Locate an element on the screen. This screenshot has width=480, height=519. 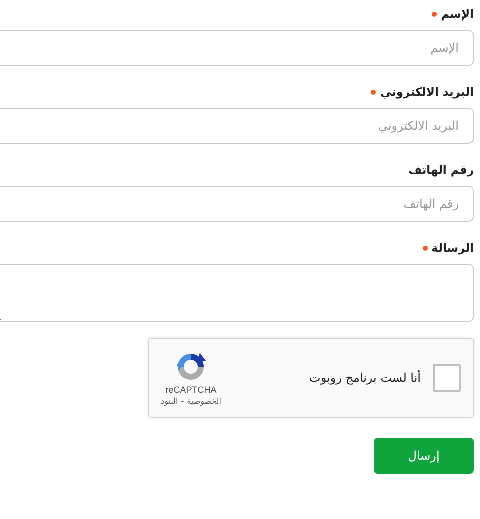
privacy-link: الخصوصية is located at coordinates (204, 401).